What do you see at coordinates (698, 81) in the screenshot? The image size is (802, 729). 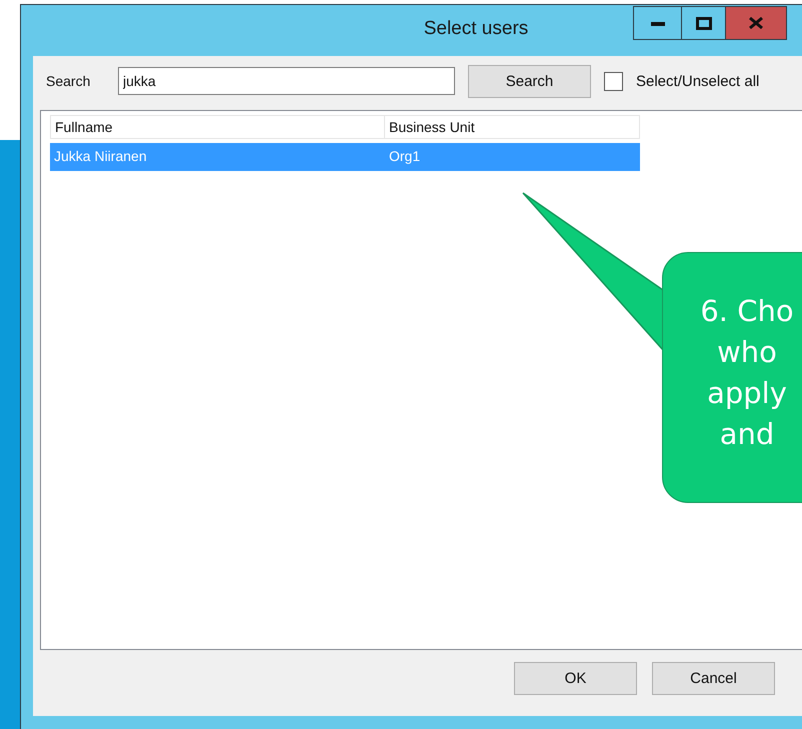 I see `select-all-label: Select/Unselect all` at bounding box center [698, 81].